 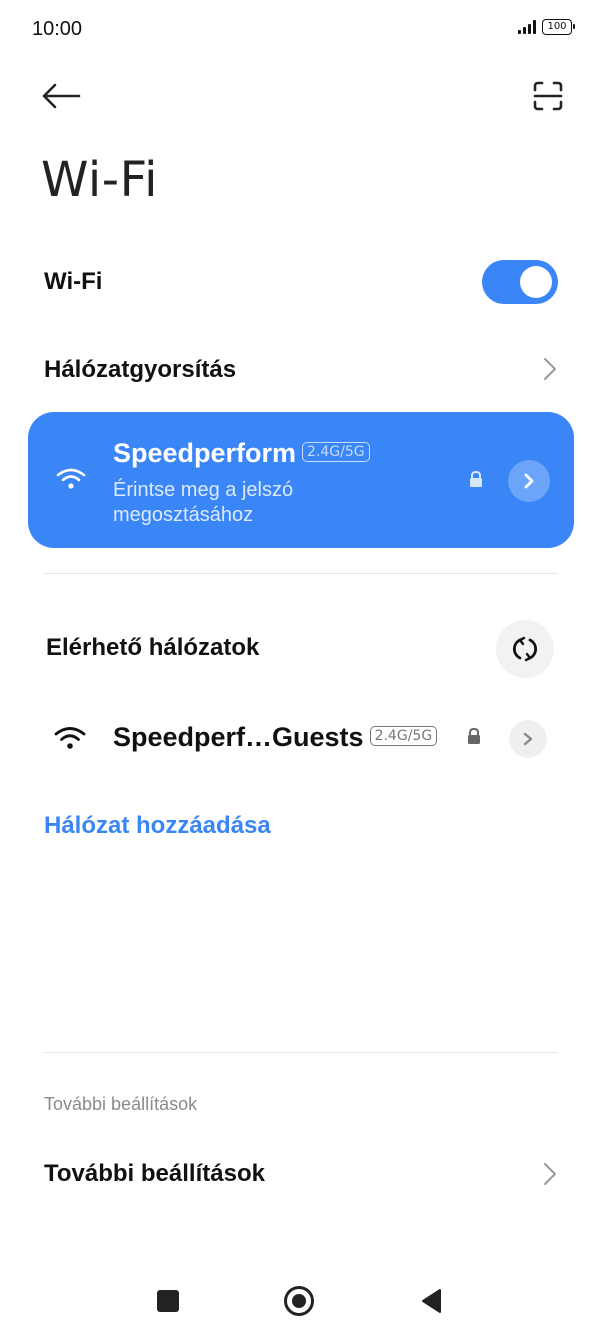 I want to click on home-circle-icon, so click(x=299, y=1301).